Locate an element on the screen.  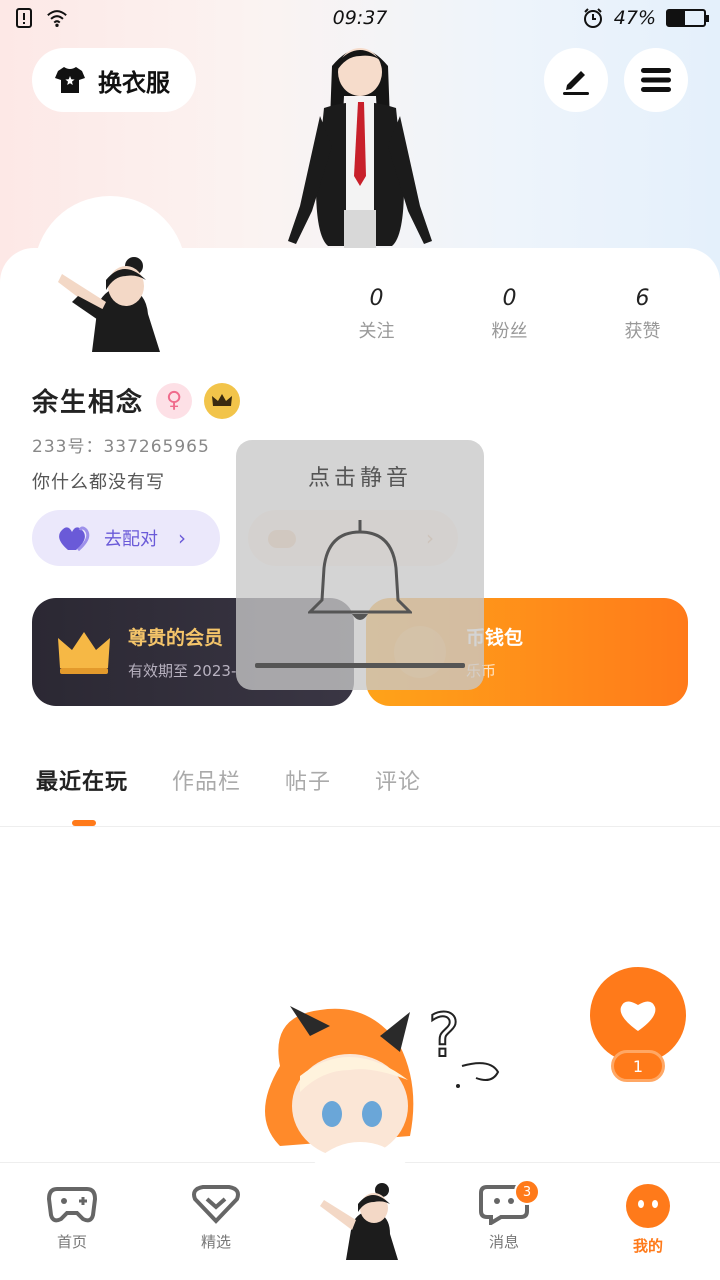
character-figure is located at coordinates (360, 143).